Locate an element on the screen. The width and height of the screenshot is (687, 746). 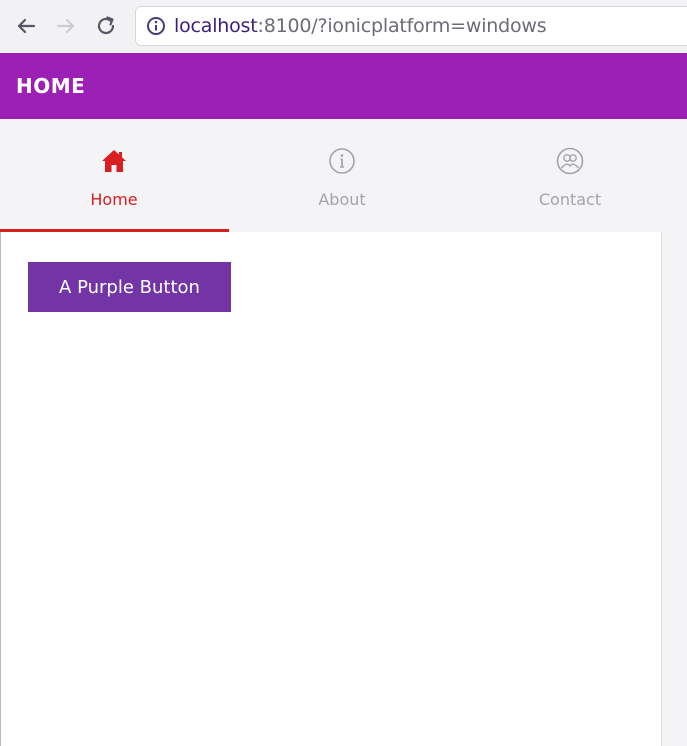
tab-contact-label: Contact is located at coordinates (570, 199).